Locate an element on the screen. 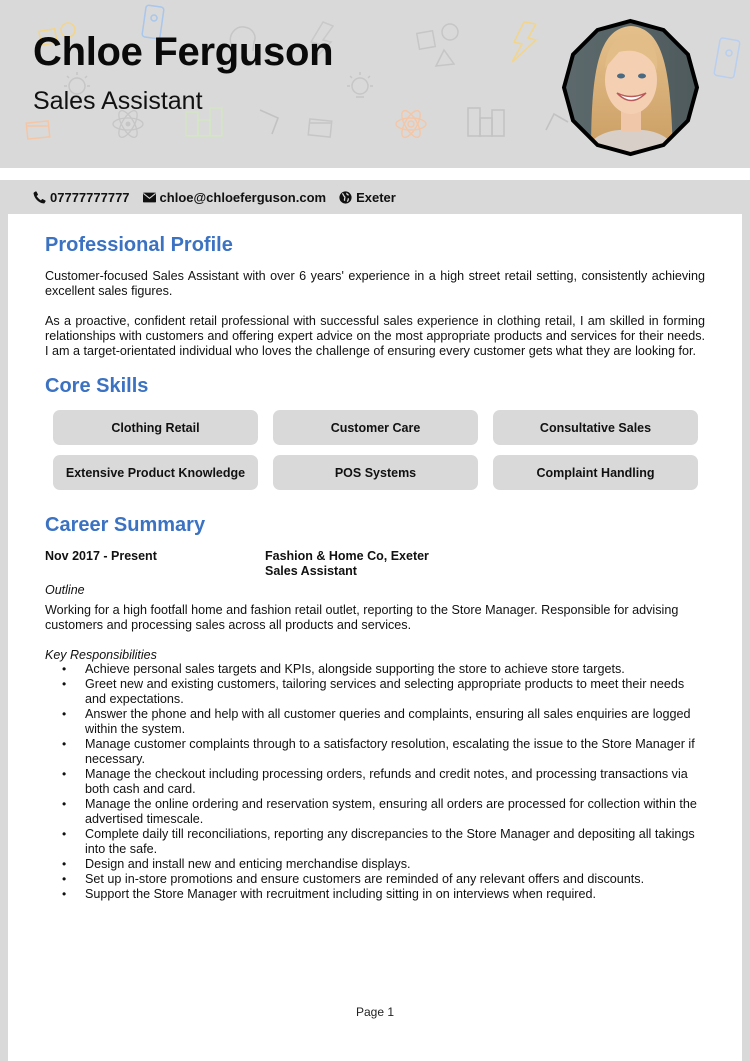  page-border-left is located at coordinates (4, 637).